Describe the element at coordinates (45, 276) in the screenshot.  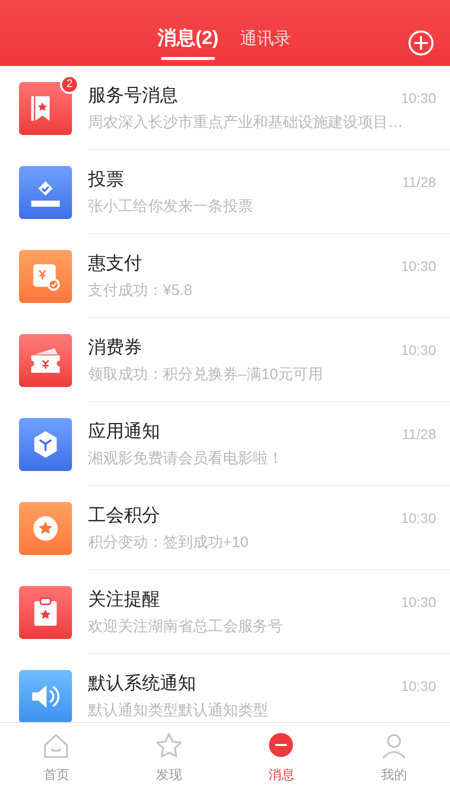
I see `payment-icon` at that location.